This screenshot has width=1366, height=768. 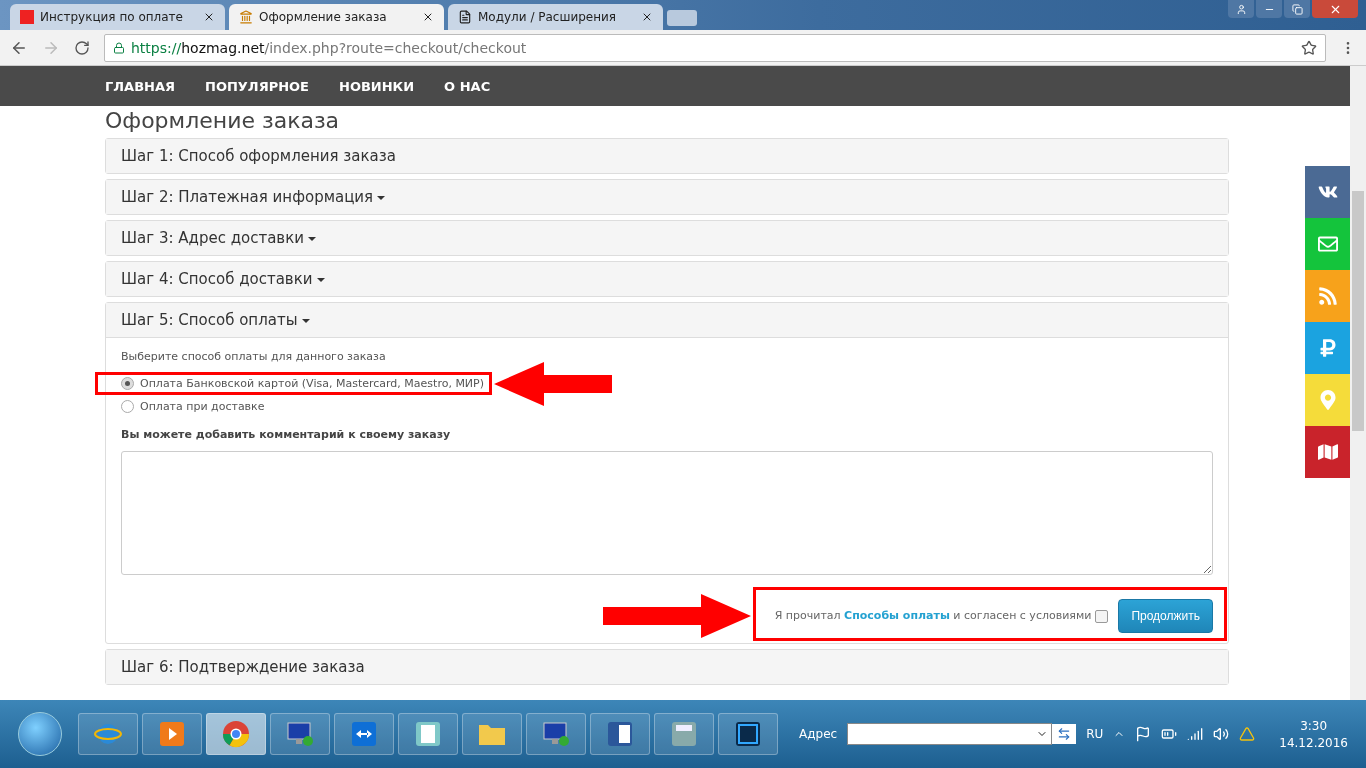 I want to click on chrome-icon, so click(x=236, y=734).